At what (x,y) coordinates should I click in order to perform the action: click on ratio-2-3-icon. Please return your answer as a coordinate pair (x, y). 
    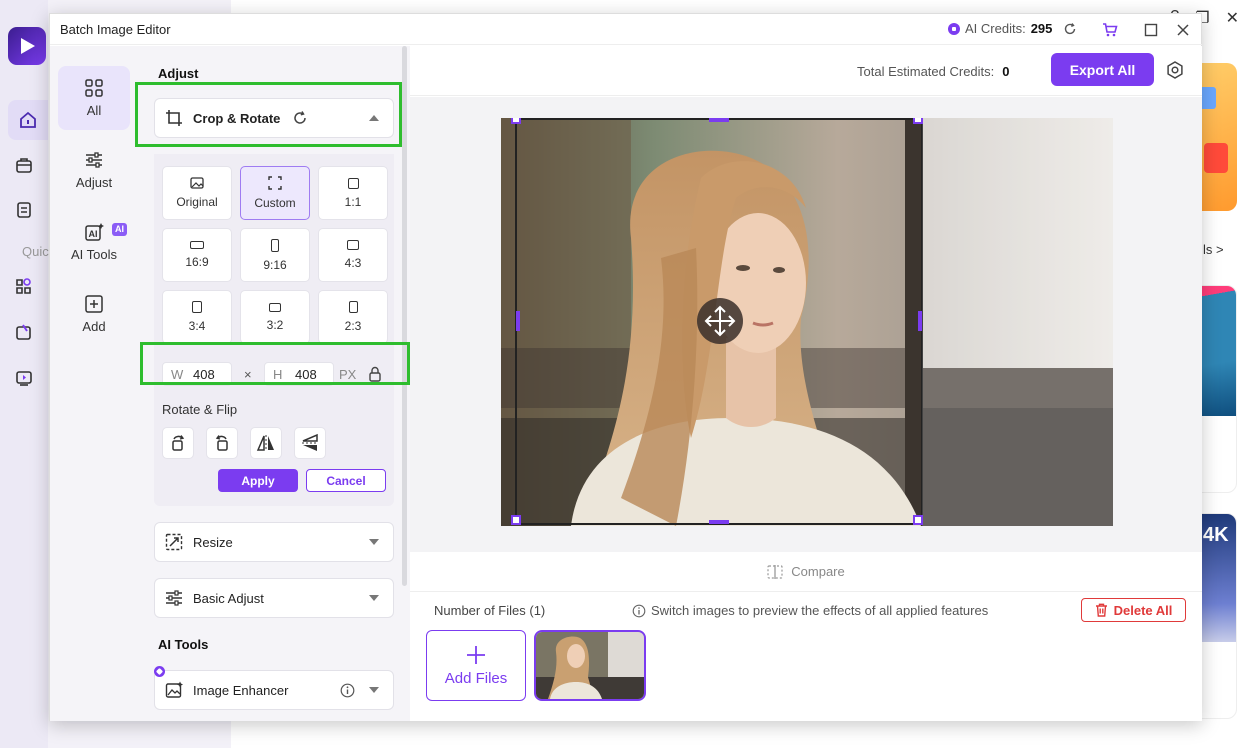
    Looking at the image, I should click on (353, 307).